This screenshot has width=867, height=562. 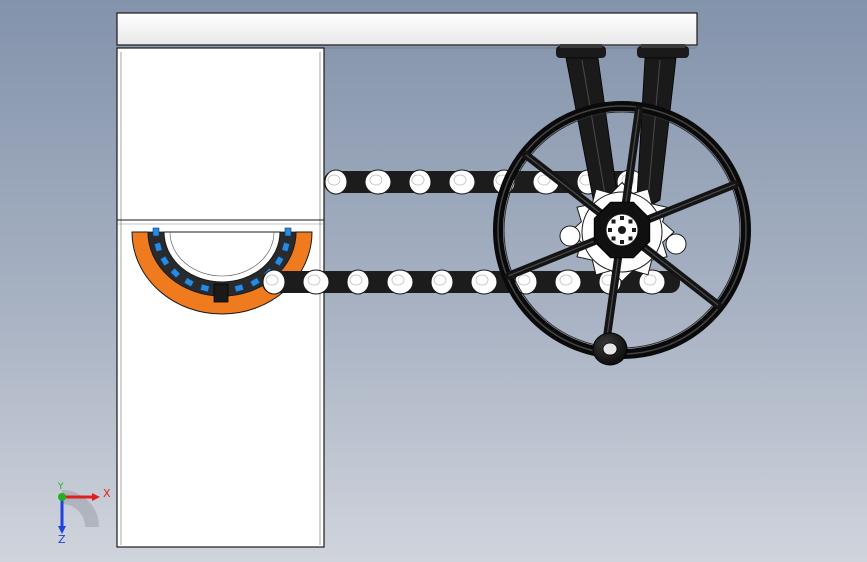 I want to click on handwheel, so click(x=622, y=230).